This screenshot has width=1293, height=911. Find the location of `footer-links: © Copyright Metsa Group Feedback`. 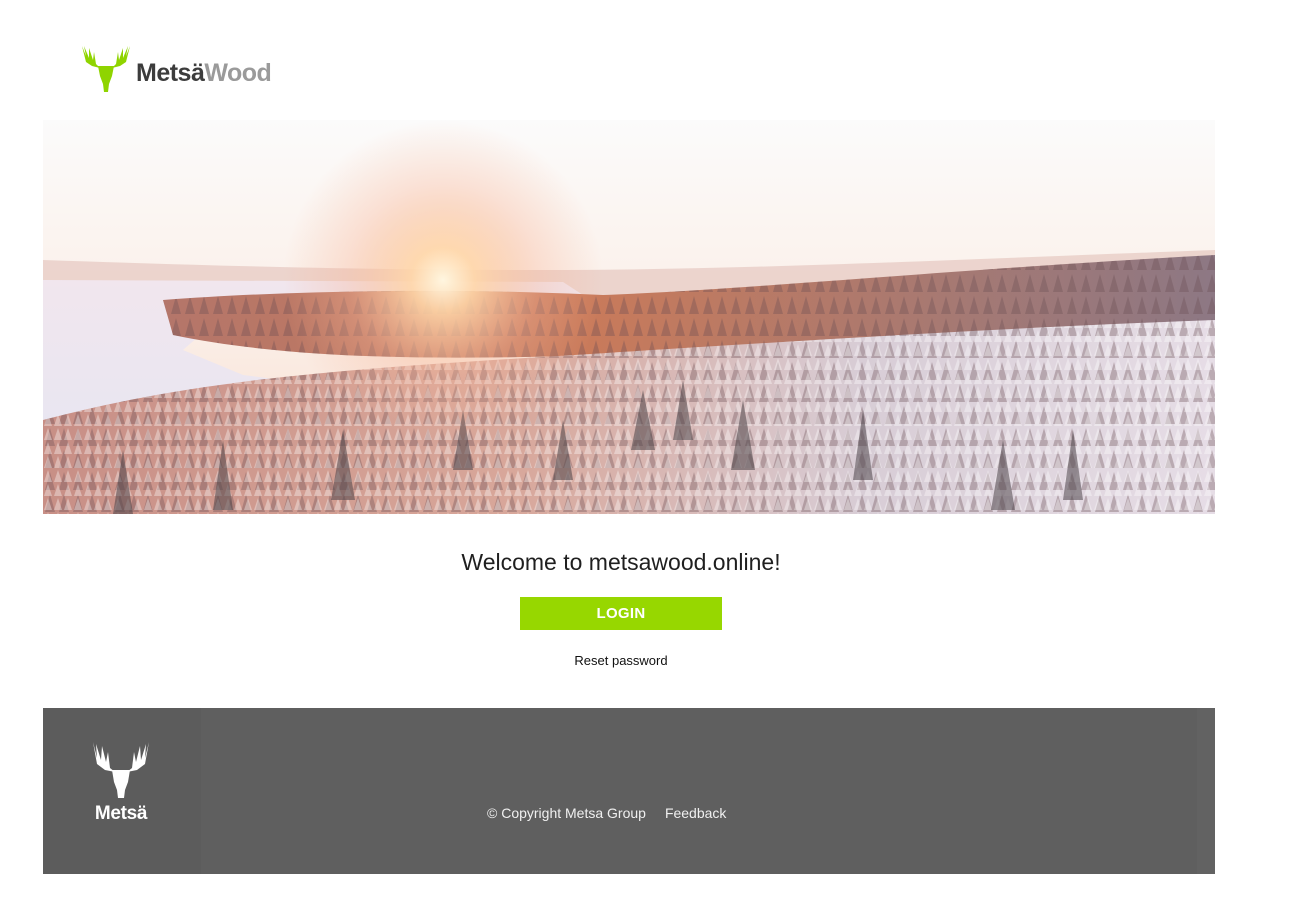

footer-links: © Copyright Metsa Group Feedback is located at coordinates (606, 813).